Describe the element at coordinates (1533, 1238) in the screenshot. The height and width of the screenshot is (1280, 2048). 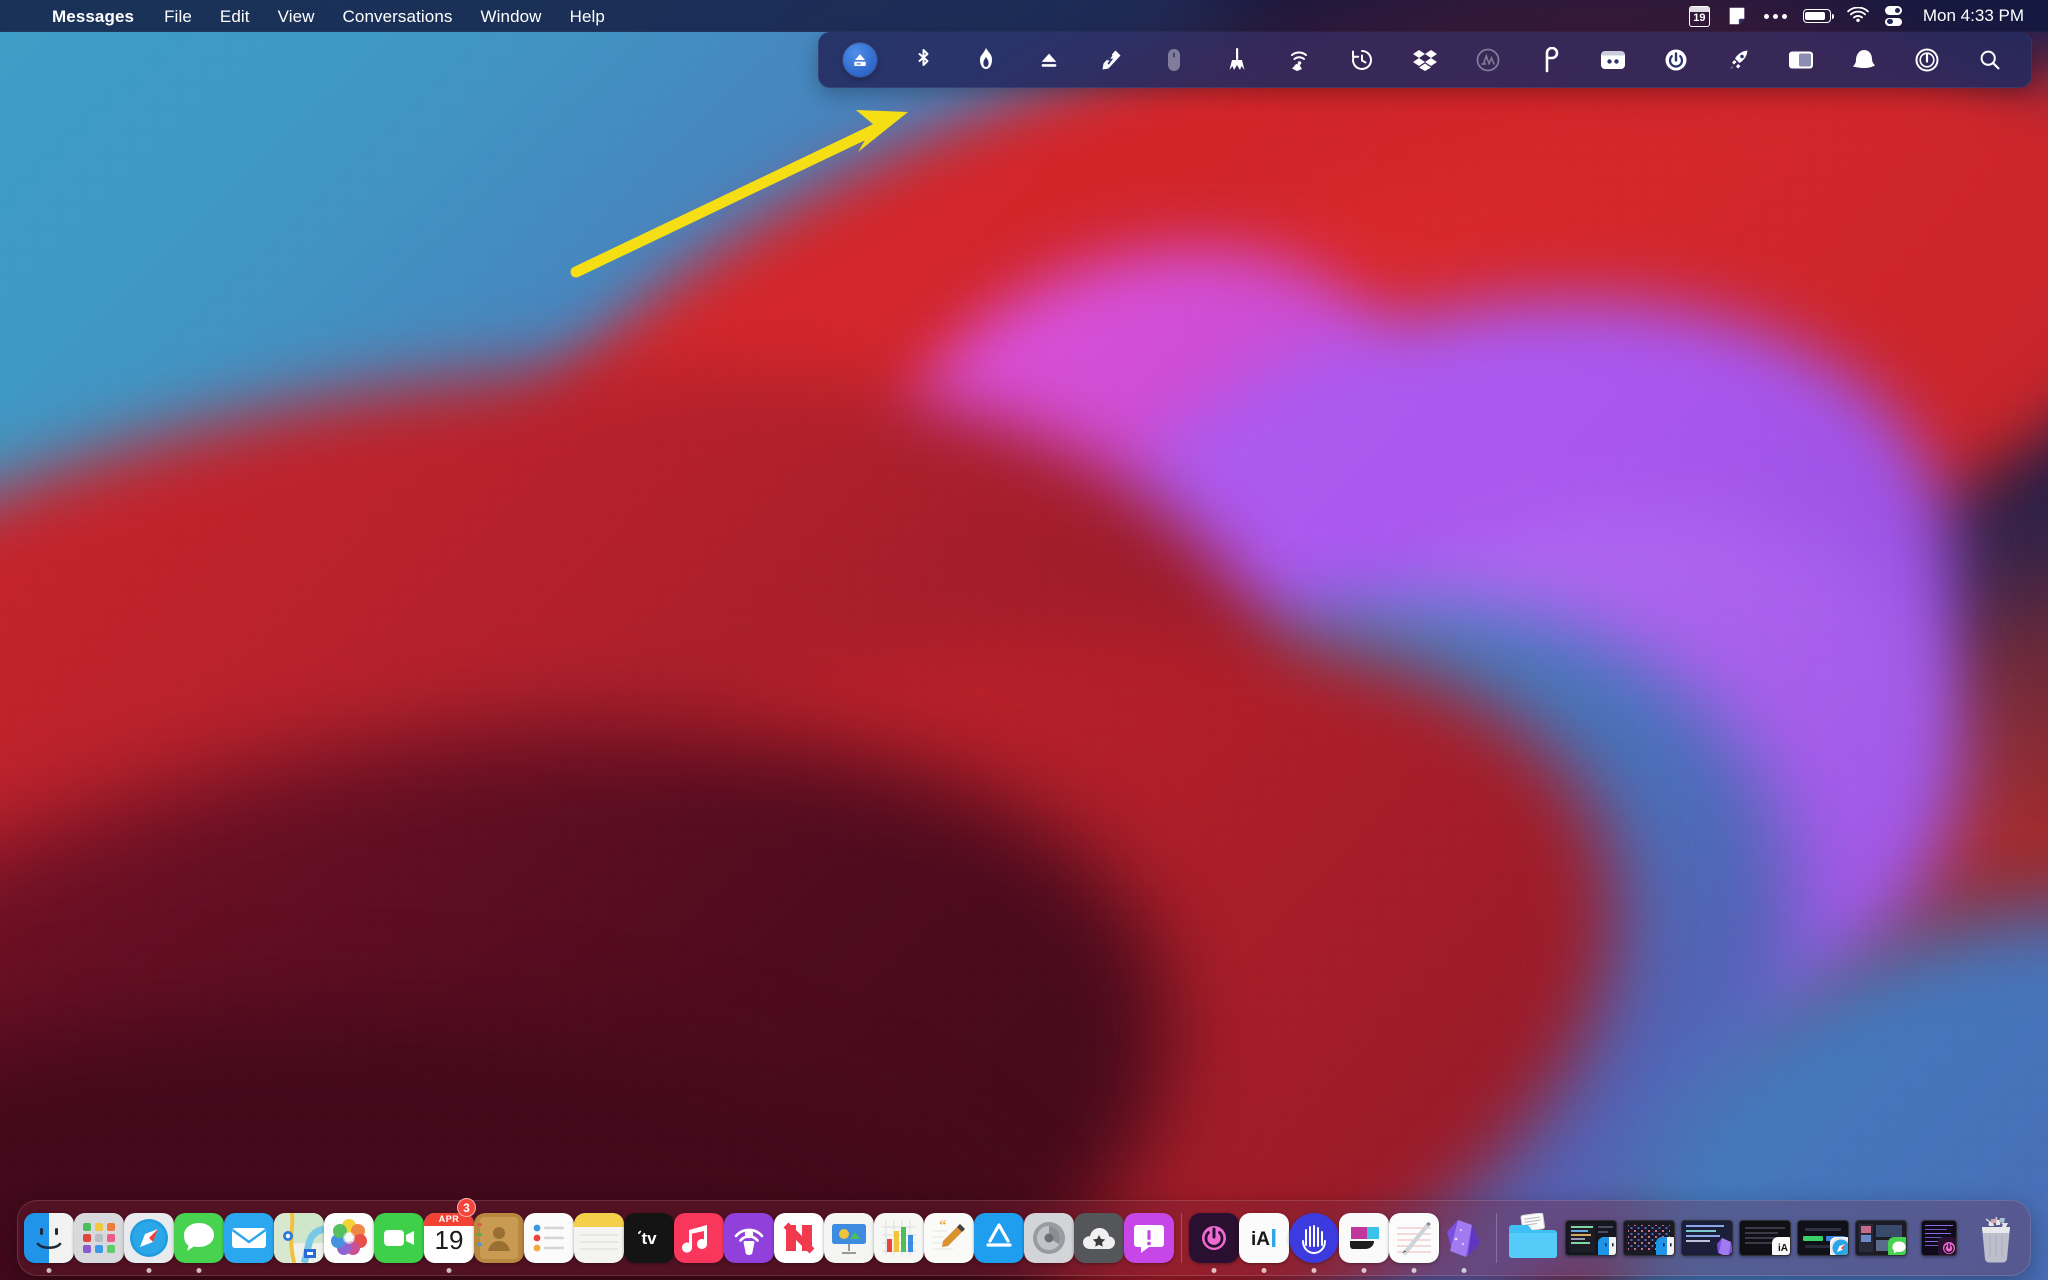
I see `dock-item-downloads-folder` at that location.